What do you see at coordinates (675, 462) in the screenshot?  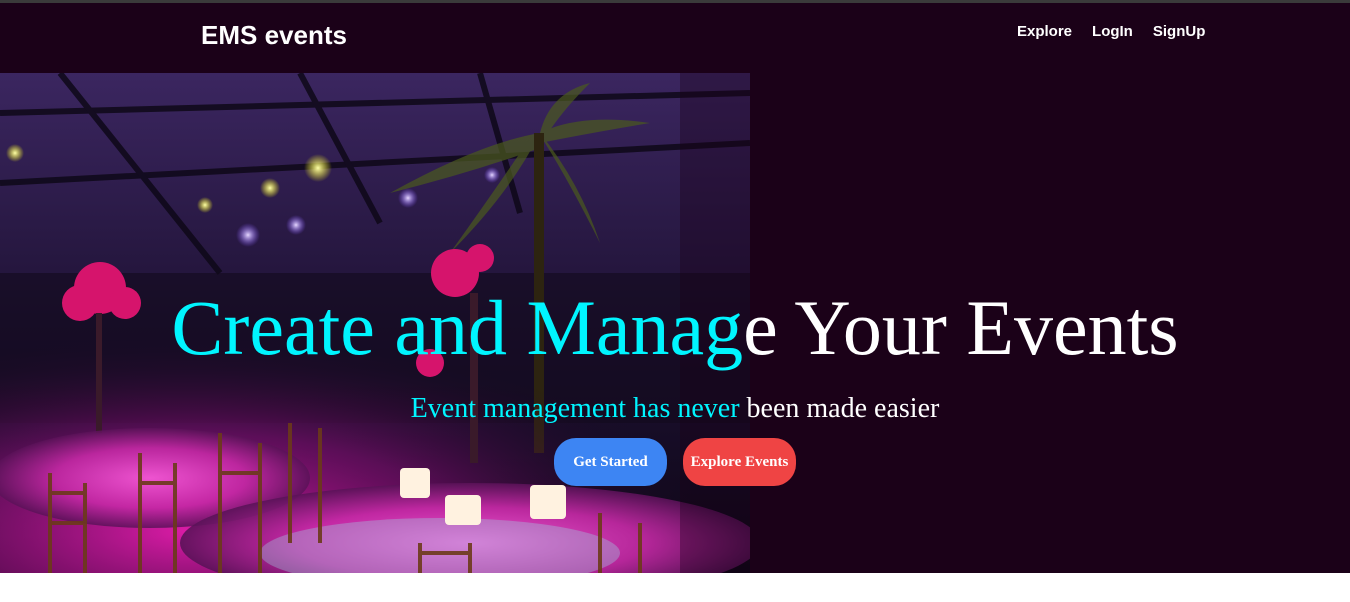 I see `cta-buttons: Get Started Explore Events` at bounding box center [675, 462].